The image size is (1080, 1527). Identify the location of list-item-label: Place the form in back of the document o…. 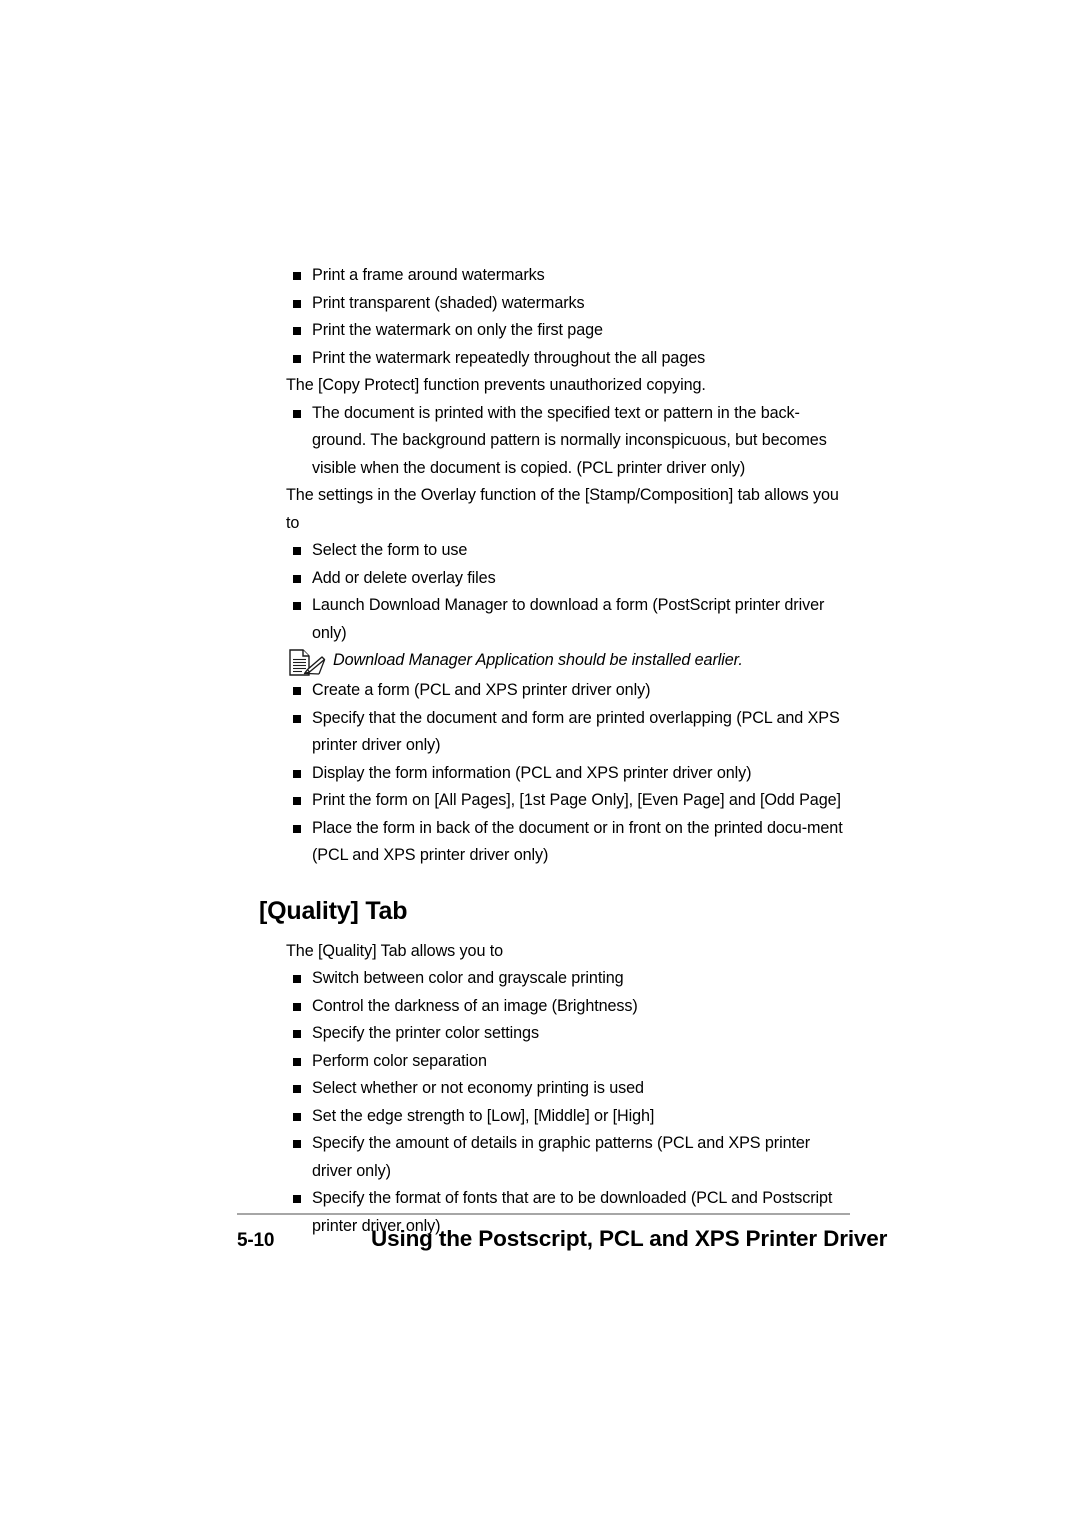
(577, 841).